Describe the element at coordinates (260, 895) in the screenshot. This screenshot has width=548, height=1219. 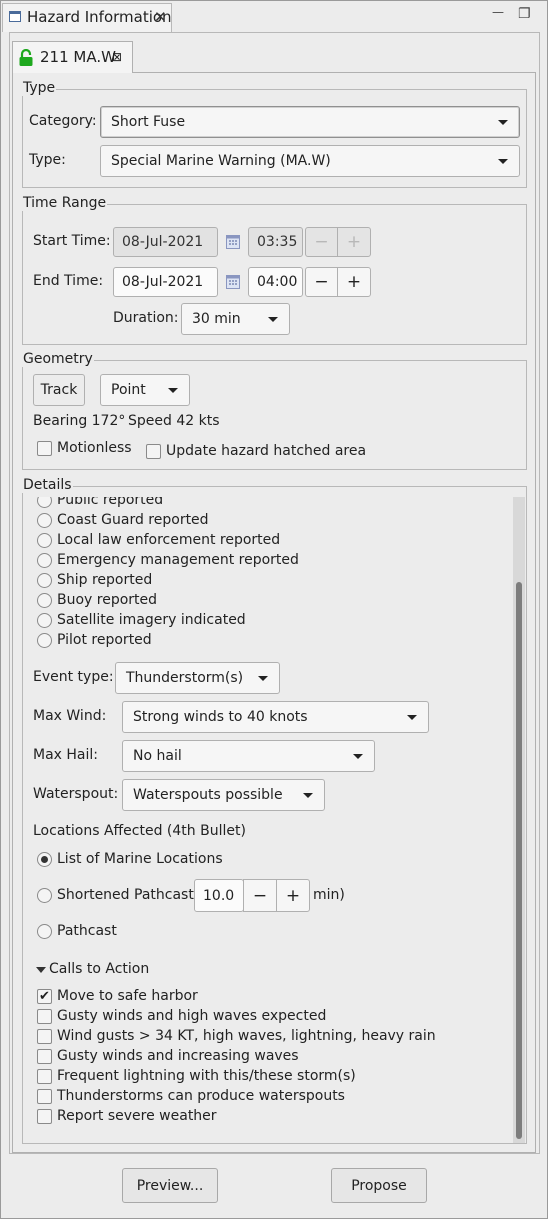
I see `pathcast-decrement-button: −` at that location.